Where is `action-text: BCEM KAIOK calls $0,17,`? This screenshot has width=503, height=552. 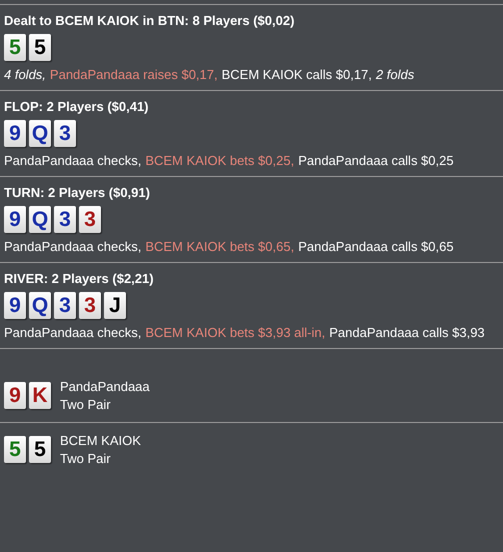
action-text: BCEM KAIOK calls $0,17, is located at coordinates (297, 74).